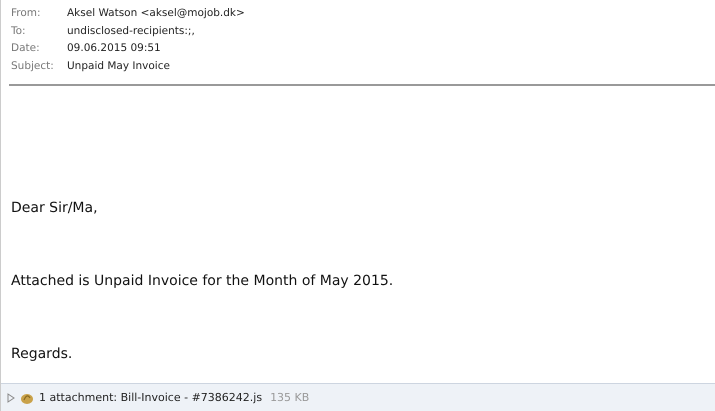 This screenshot has width=715, height=411. I want to click on header-label: From:, so click(26, 13).